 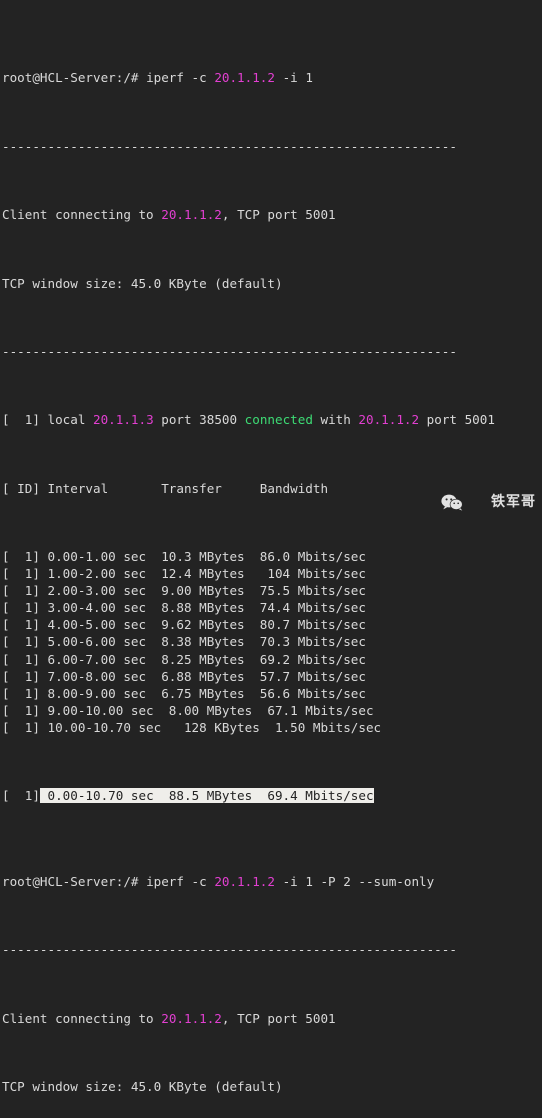 I want to click on watermark: 铁军哥, so click(x=488, y=502).